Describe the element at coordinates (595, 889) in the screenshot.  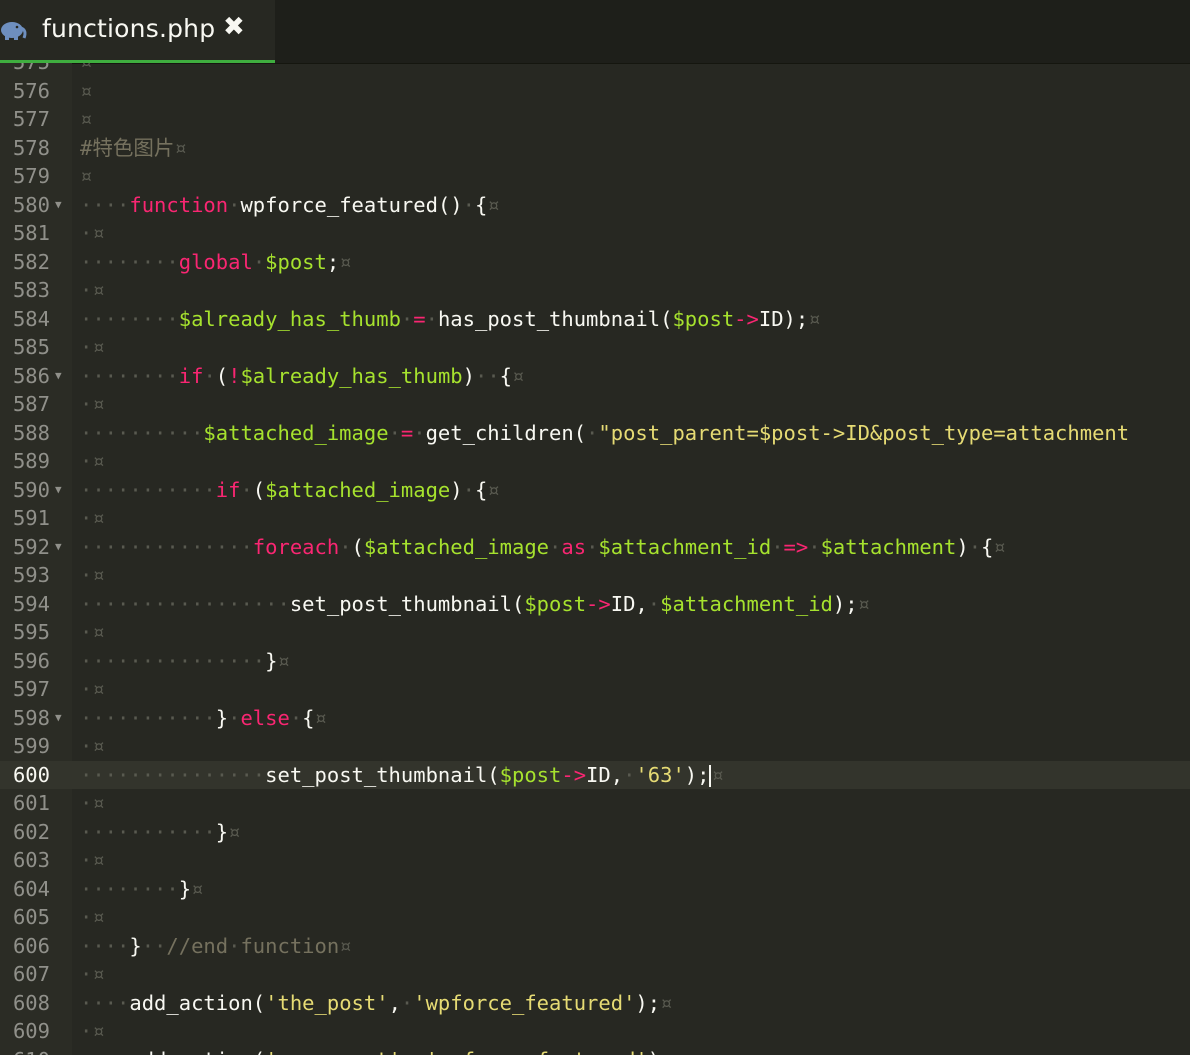
I see `code-line: 604 ········}¤` at that location.